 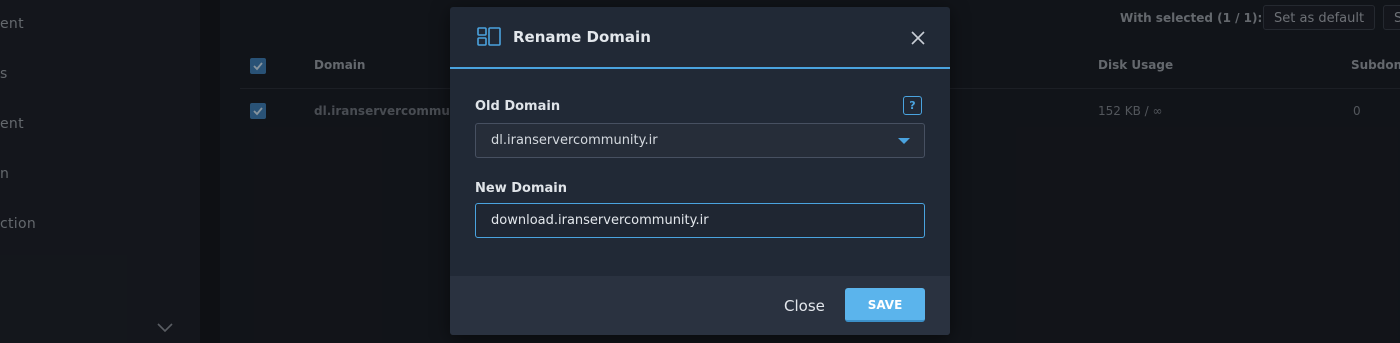 I want to click on modal-footer: Close SAVE, so click(x=700, y=305).